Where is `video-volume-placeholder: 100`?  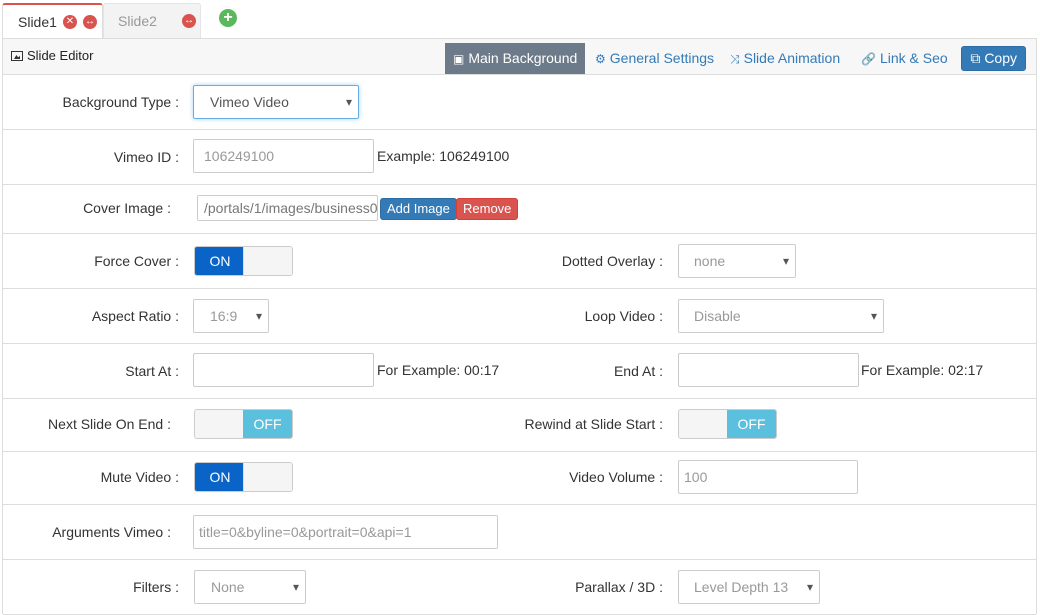
video-volume-placeholder: 100 is located at coordinates (696, 477).